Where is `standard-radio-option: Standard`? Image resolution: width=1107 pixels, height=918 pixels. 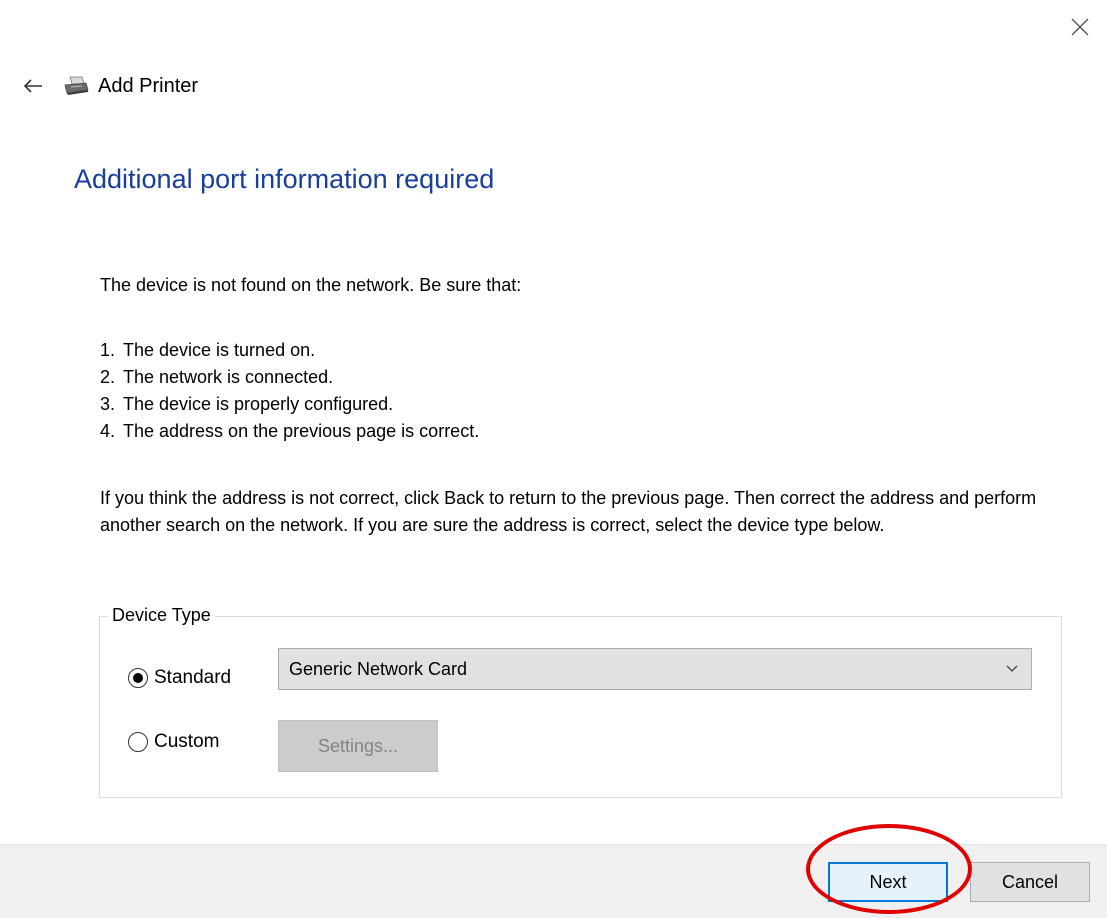
standard-radio-option: Standard is located at coordinates (179, 678).